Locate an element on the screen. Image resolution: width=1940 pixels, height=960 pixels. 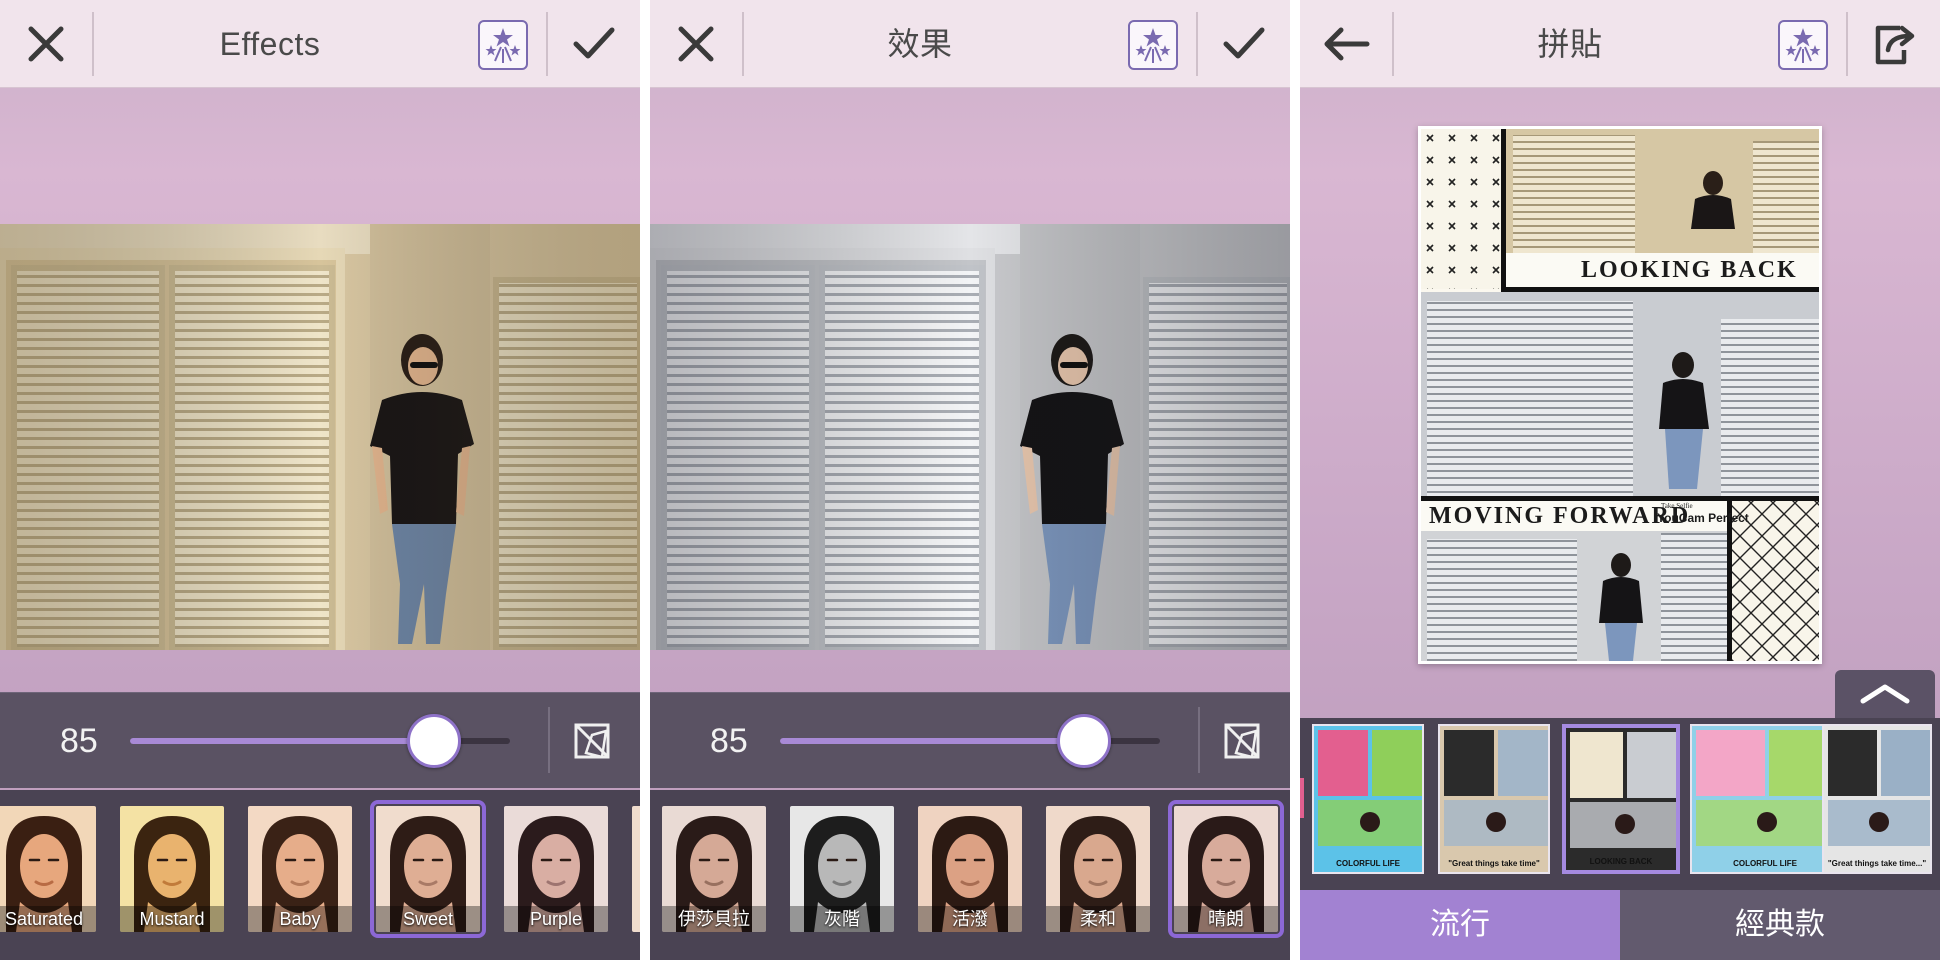
effect-thumbnail-strip: 伊莎貝拉 灰階 活潑 柔和 晴朗 is located at coordinates (970, 875).